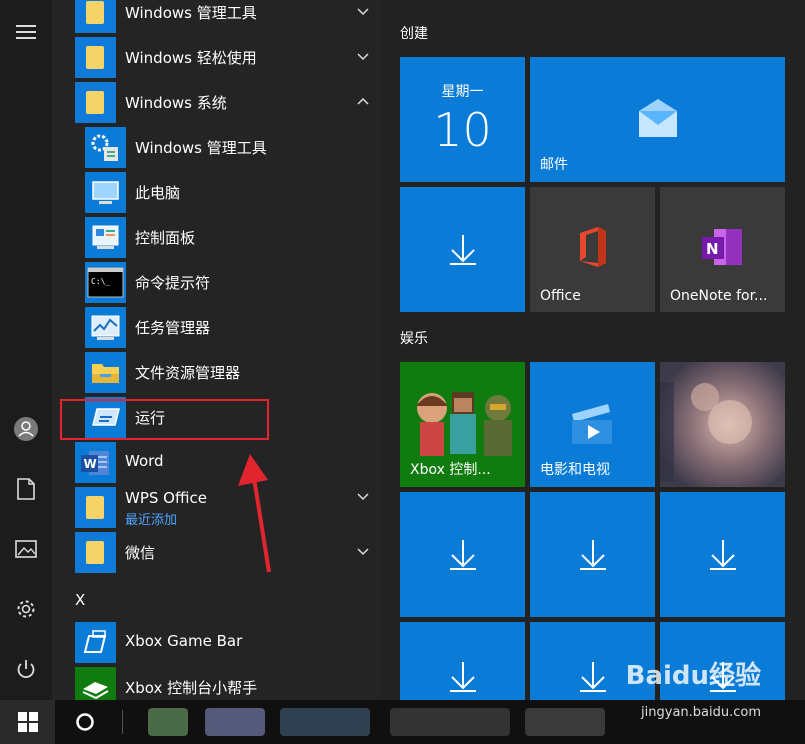  Describe the element at coordinates (100, 281) in the screenshot. I see `svg-text: C:\_` at that location.